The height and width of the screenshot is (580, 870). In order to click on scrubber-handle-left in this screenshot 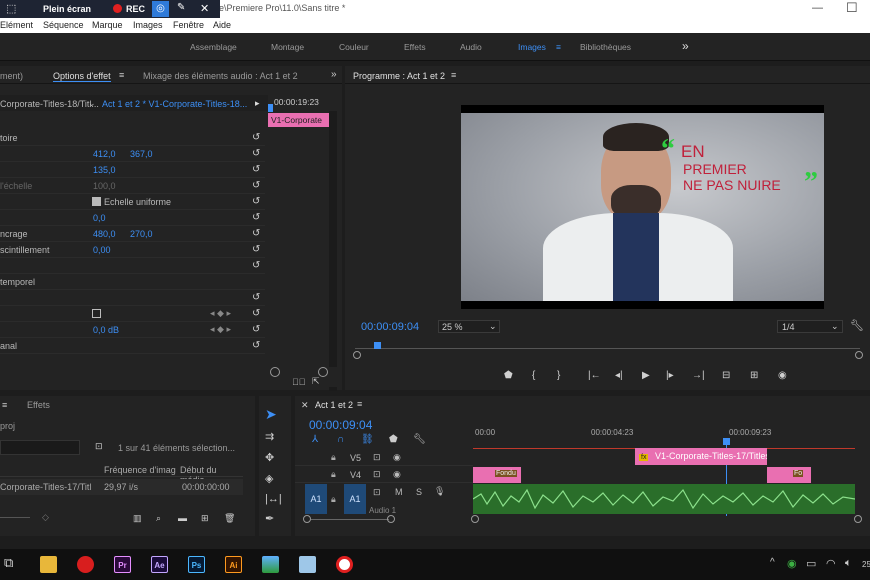, I will do `click(357, 355)`.